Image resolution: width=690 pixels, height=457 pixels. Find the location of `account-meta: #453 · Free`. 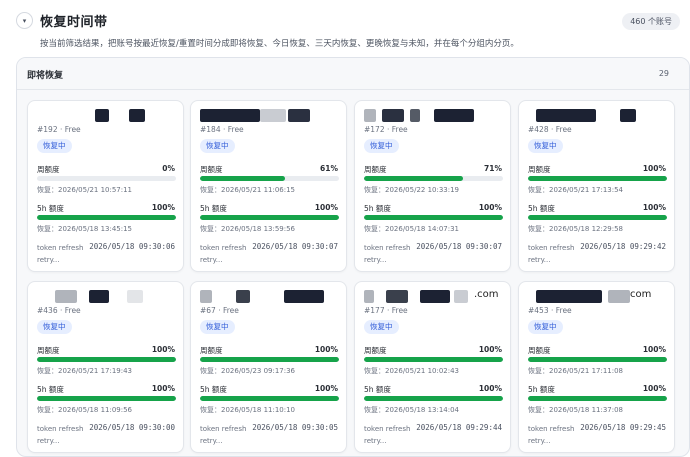

account-meta: #453 · Free is located at coordinates (550, 310).